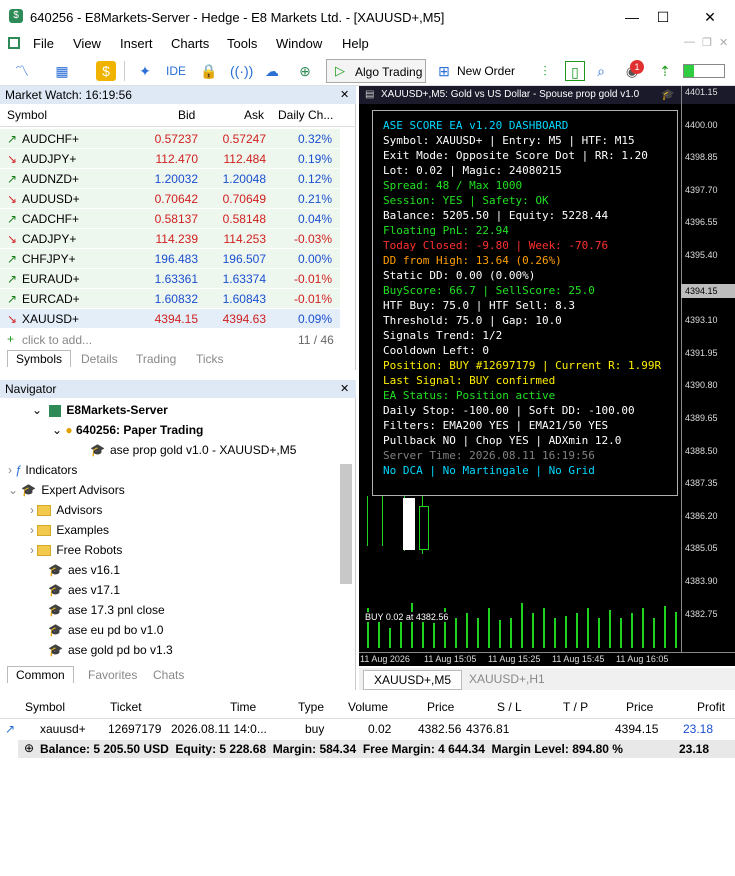 The height and width of the screenshot is (876, 735). Describe the element at coordinates (45, 707) in the screenshot. I see `term-col-symbol: Symbol` at that location.